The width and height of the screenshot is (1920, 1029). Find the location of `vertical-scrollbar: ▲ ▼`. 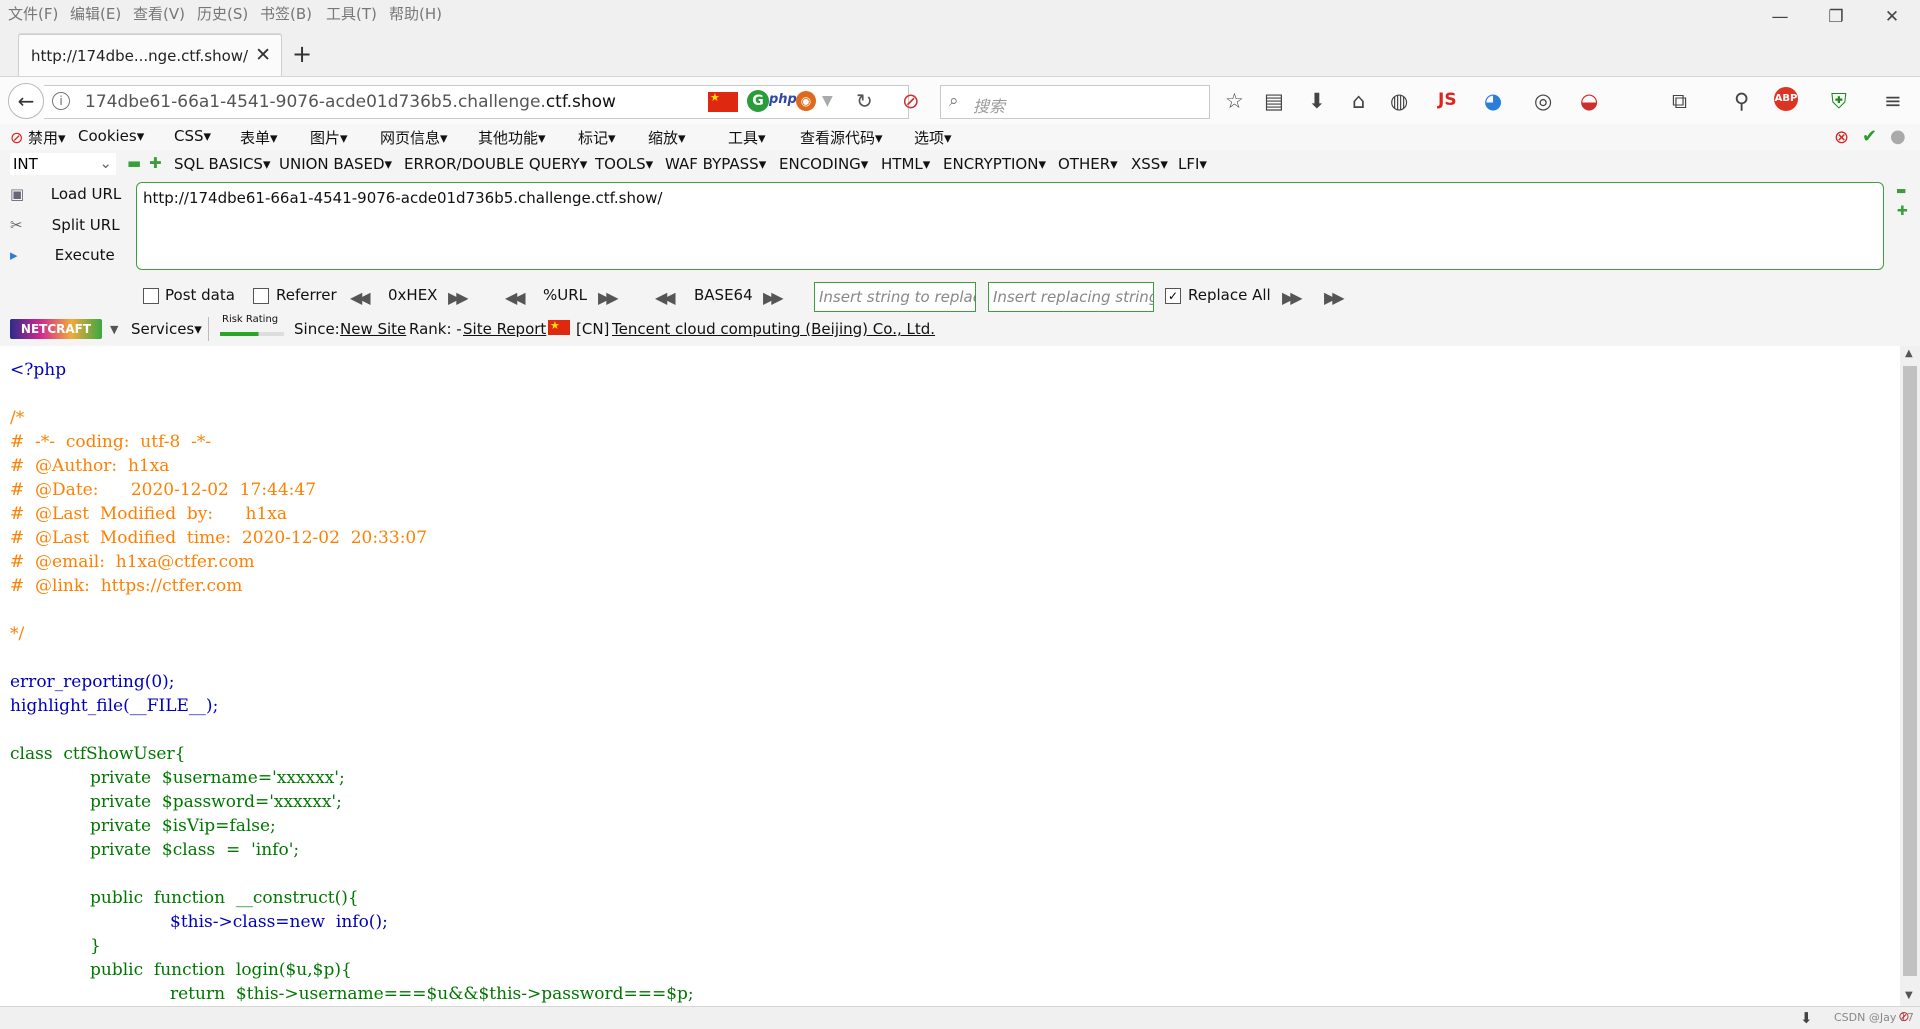

vertical-scrollbar: ▲ ▼ is located at coordinates (1910, 676).